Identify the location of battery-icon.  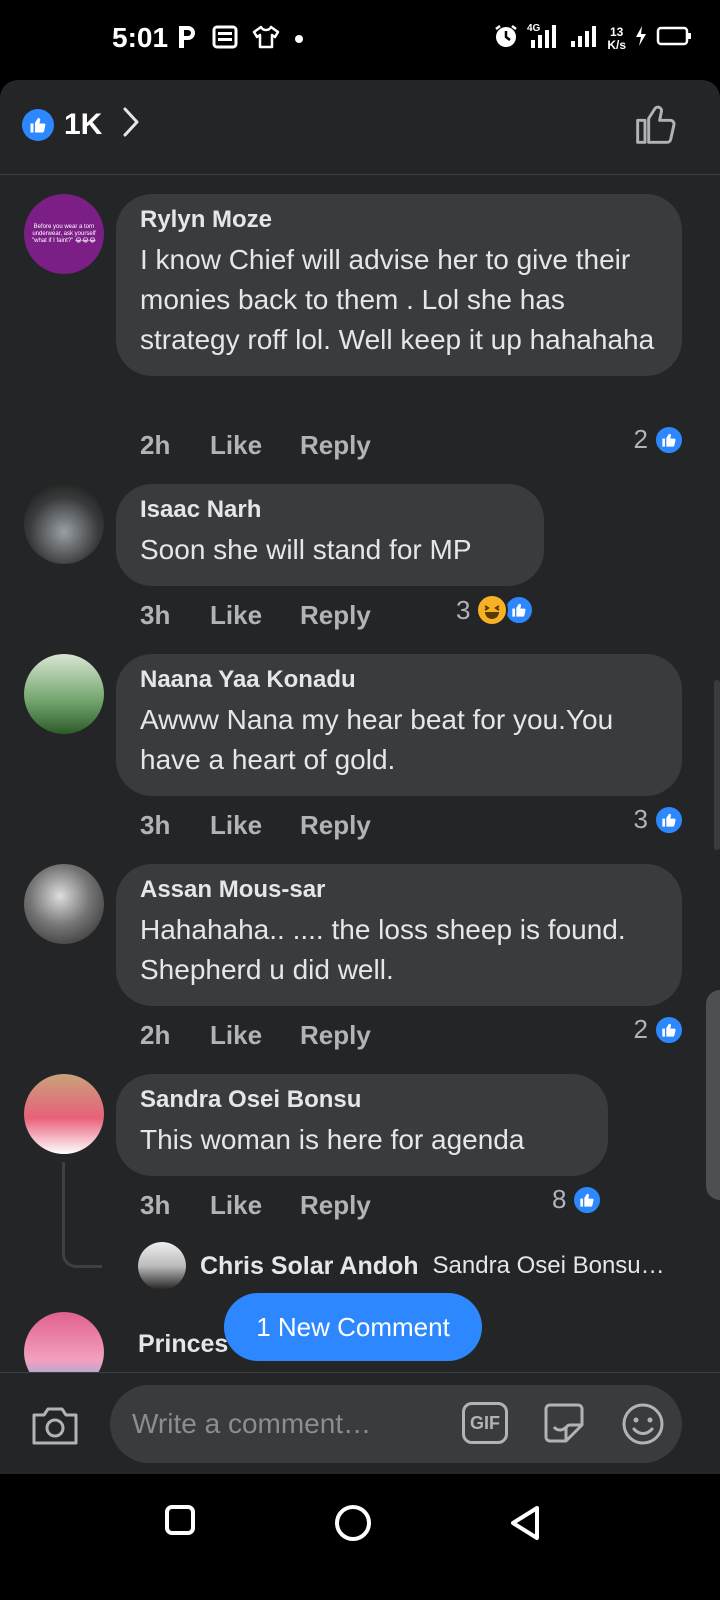
(674, 38).